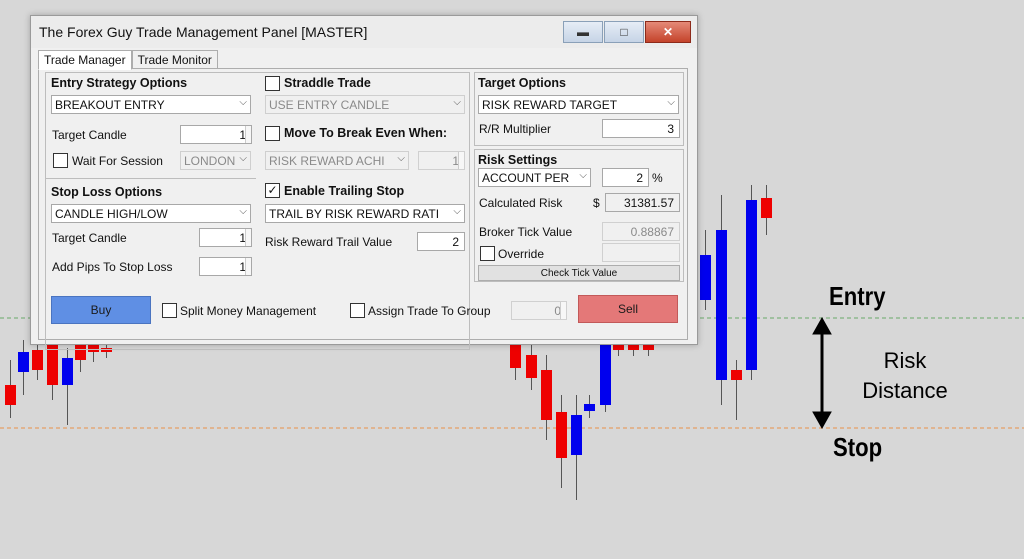  Describe the element at coordinates (522, 83) in the screenshot. I see `target-options-heading: Target Options` at that location.